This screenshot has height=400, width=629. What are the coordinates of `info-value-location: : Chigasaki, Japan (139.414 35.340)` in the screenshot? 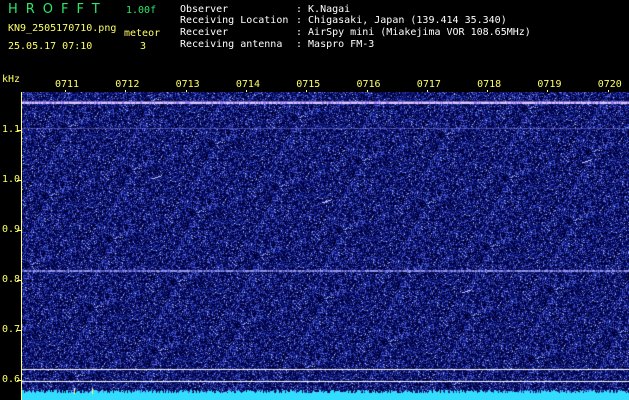 It's located at (401, 20).